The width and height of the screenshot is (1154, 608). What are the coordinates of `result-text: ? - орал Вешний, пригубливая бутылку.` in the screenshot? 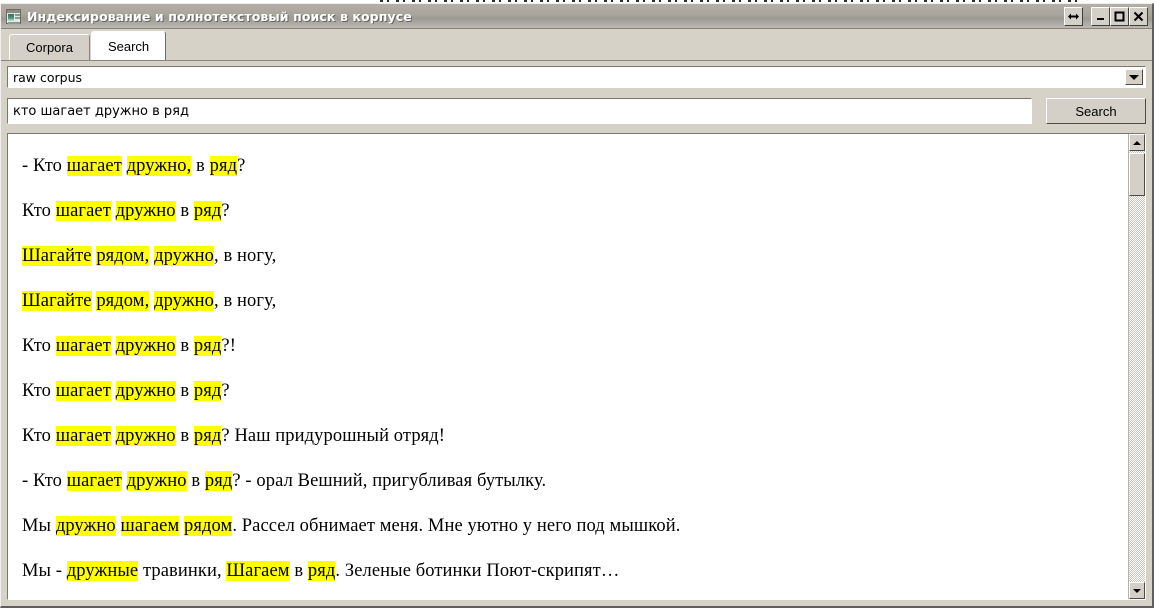 It's located at (389, 481).